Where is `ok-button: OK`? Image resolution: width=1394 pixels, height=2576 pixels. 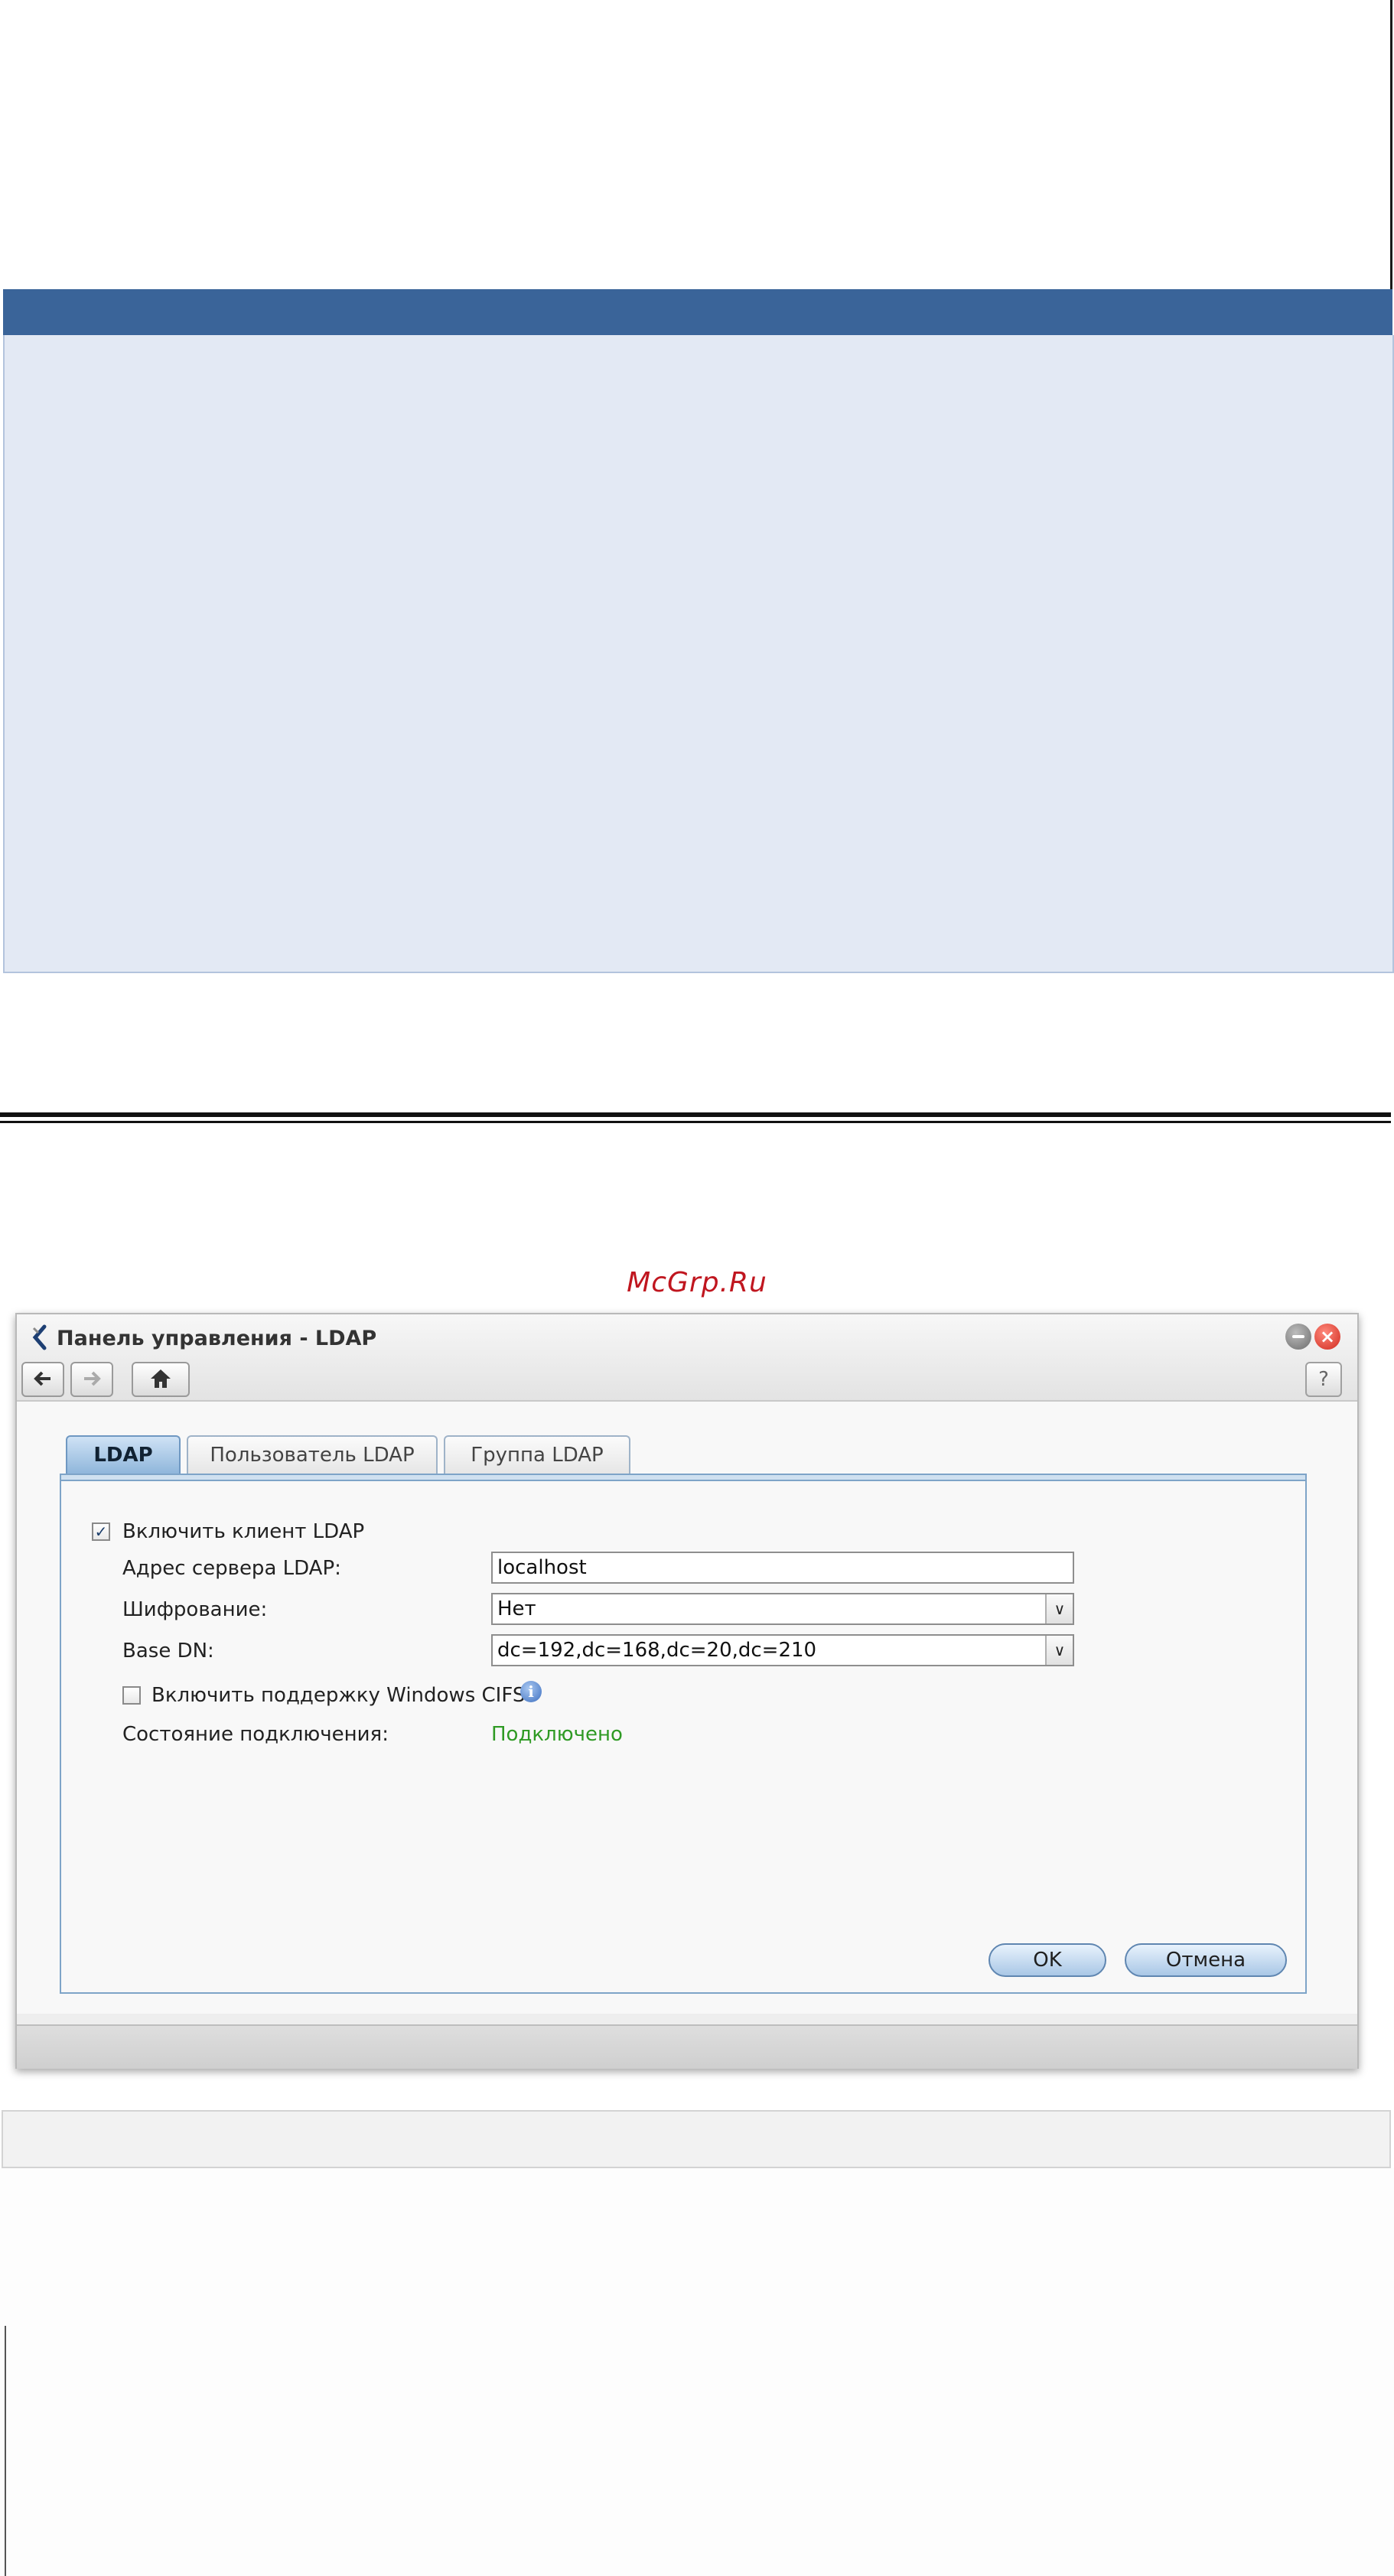
ok-button: OK is located at coordinates (1047, 1960).